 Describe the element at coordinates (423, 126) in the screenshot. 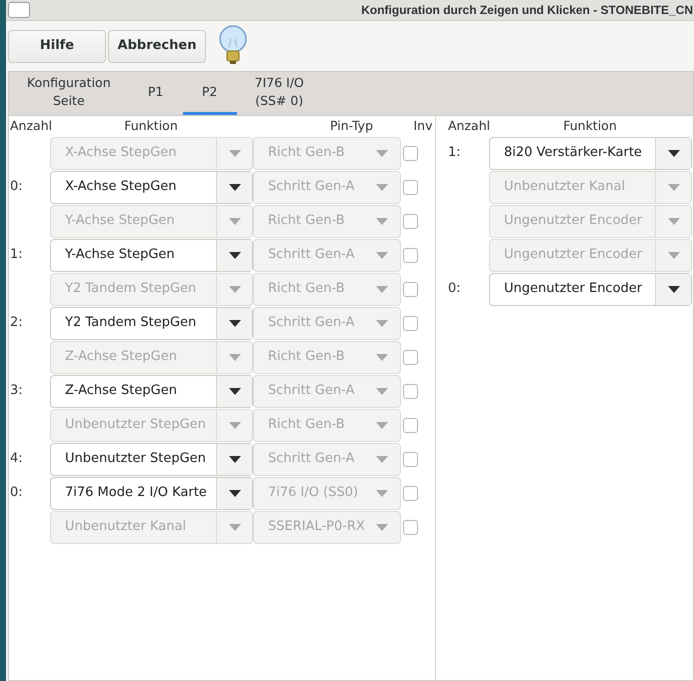

I see `column-header: Inv` at that location.